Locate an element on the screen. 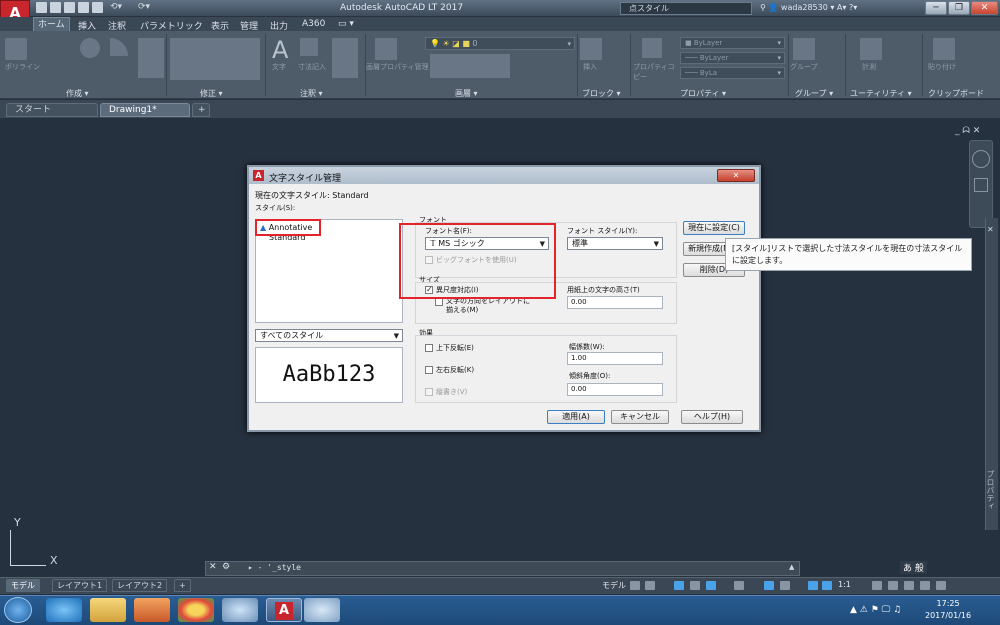 This screenshot has height=625, width=1000. command-close-icon: ✕ is located at coordinates (213, 567).